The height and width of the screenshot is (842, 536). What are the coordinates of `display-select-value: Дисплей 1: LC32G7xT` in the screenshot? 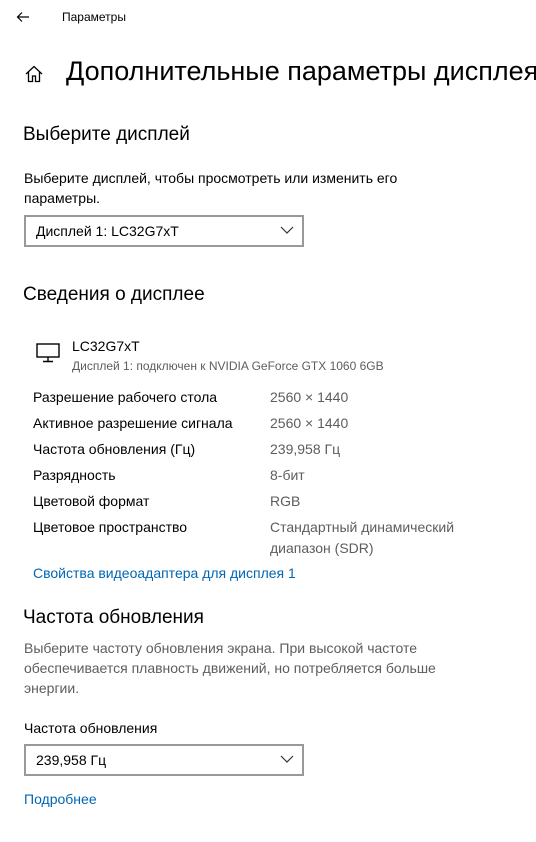 It's located at (107, 231).